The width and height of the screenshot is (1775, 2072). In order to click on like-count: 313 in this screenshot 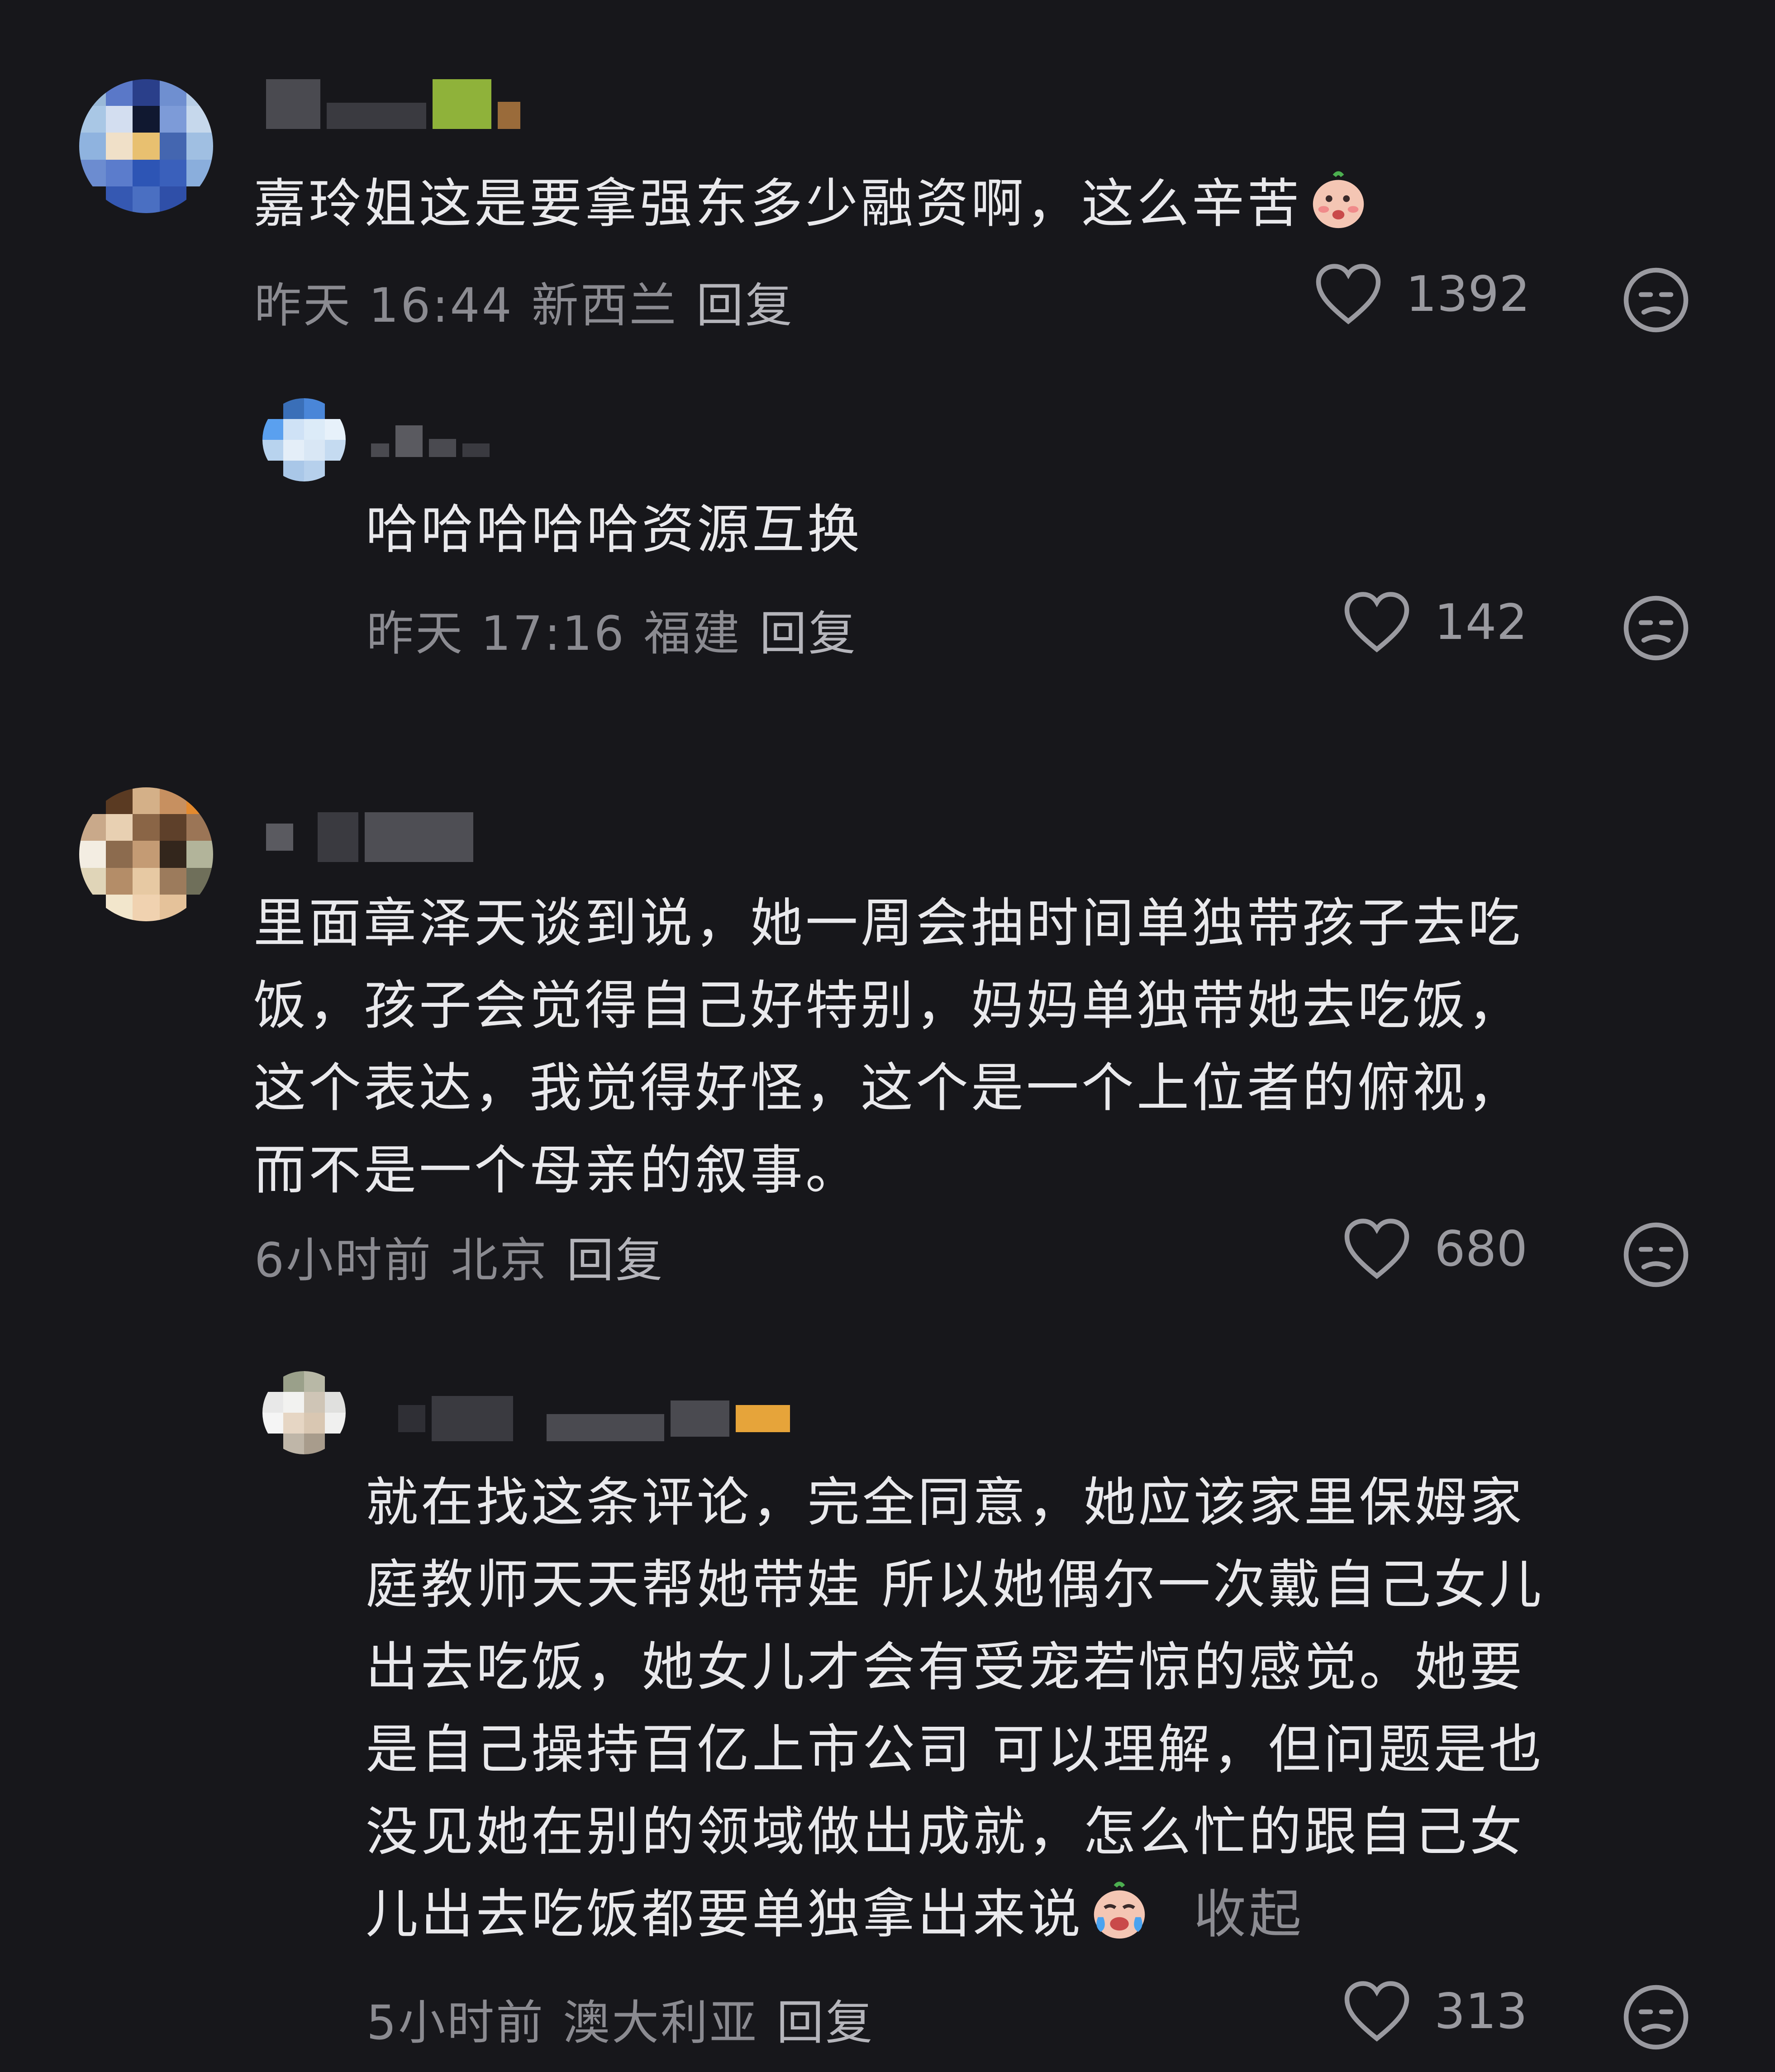, I will do `click(1481, 2011)`.